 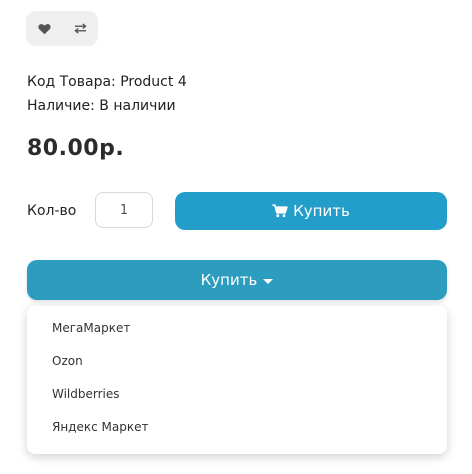 What do you see at coordinates (124, 210) in the screenshot?
I see `quantity-input` at bounding box center [124, 210].